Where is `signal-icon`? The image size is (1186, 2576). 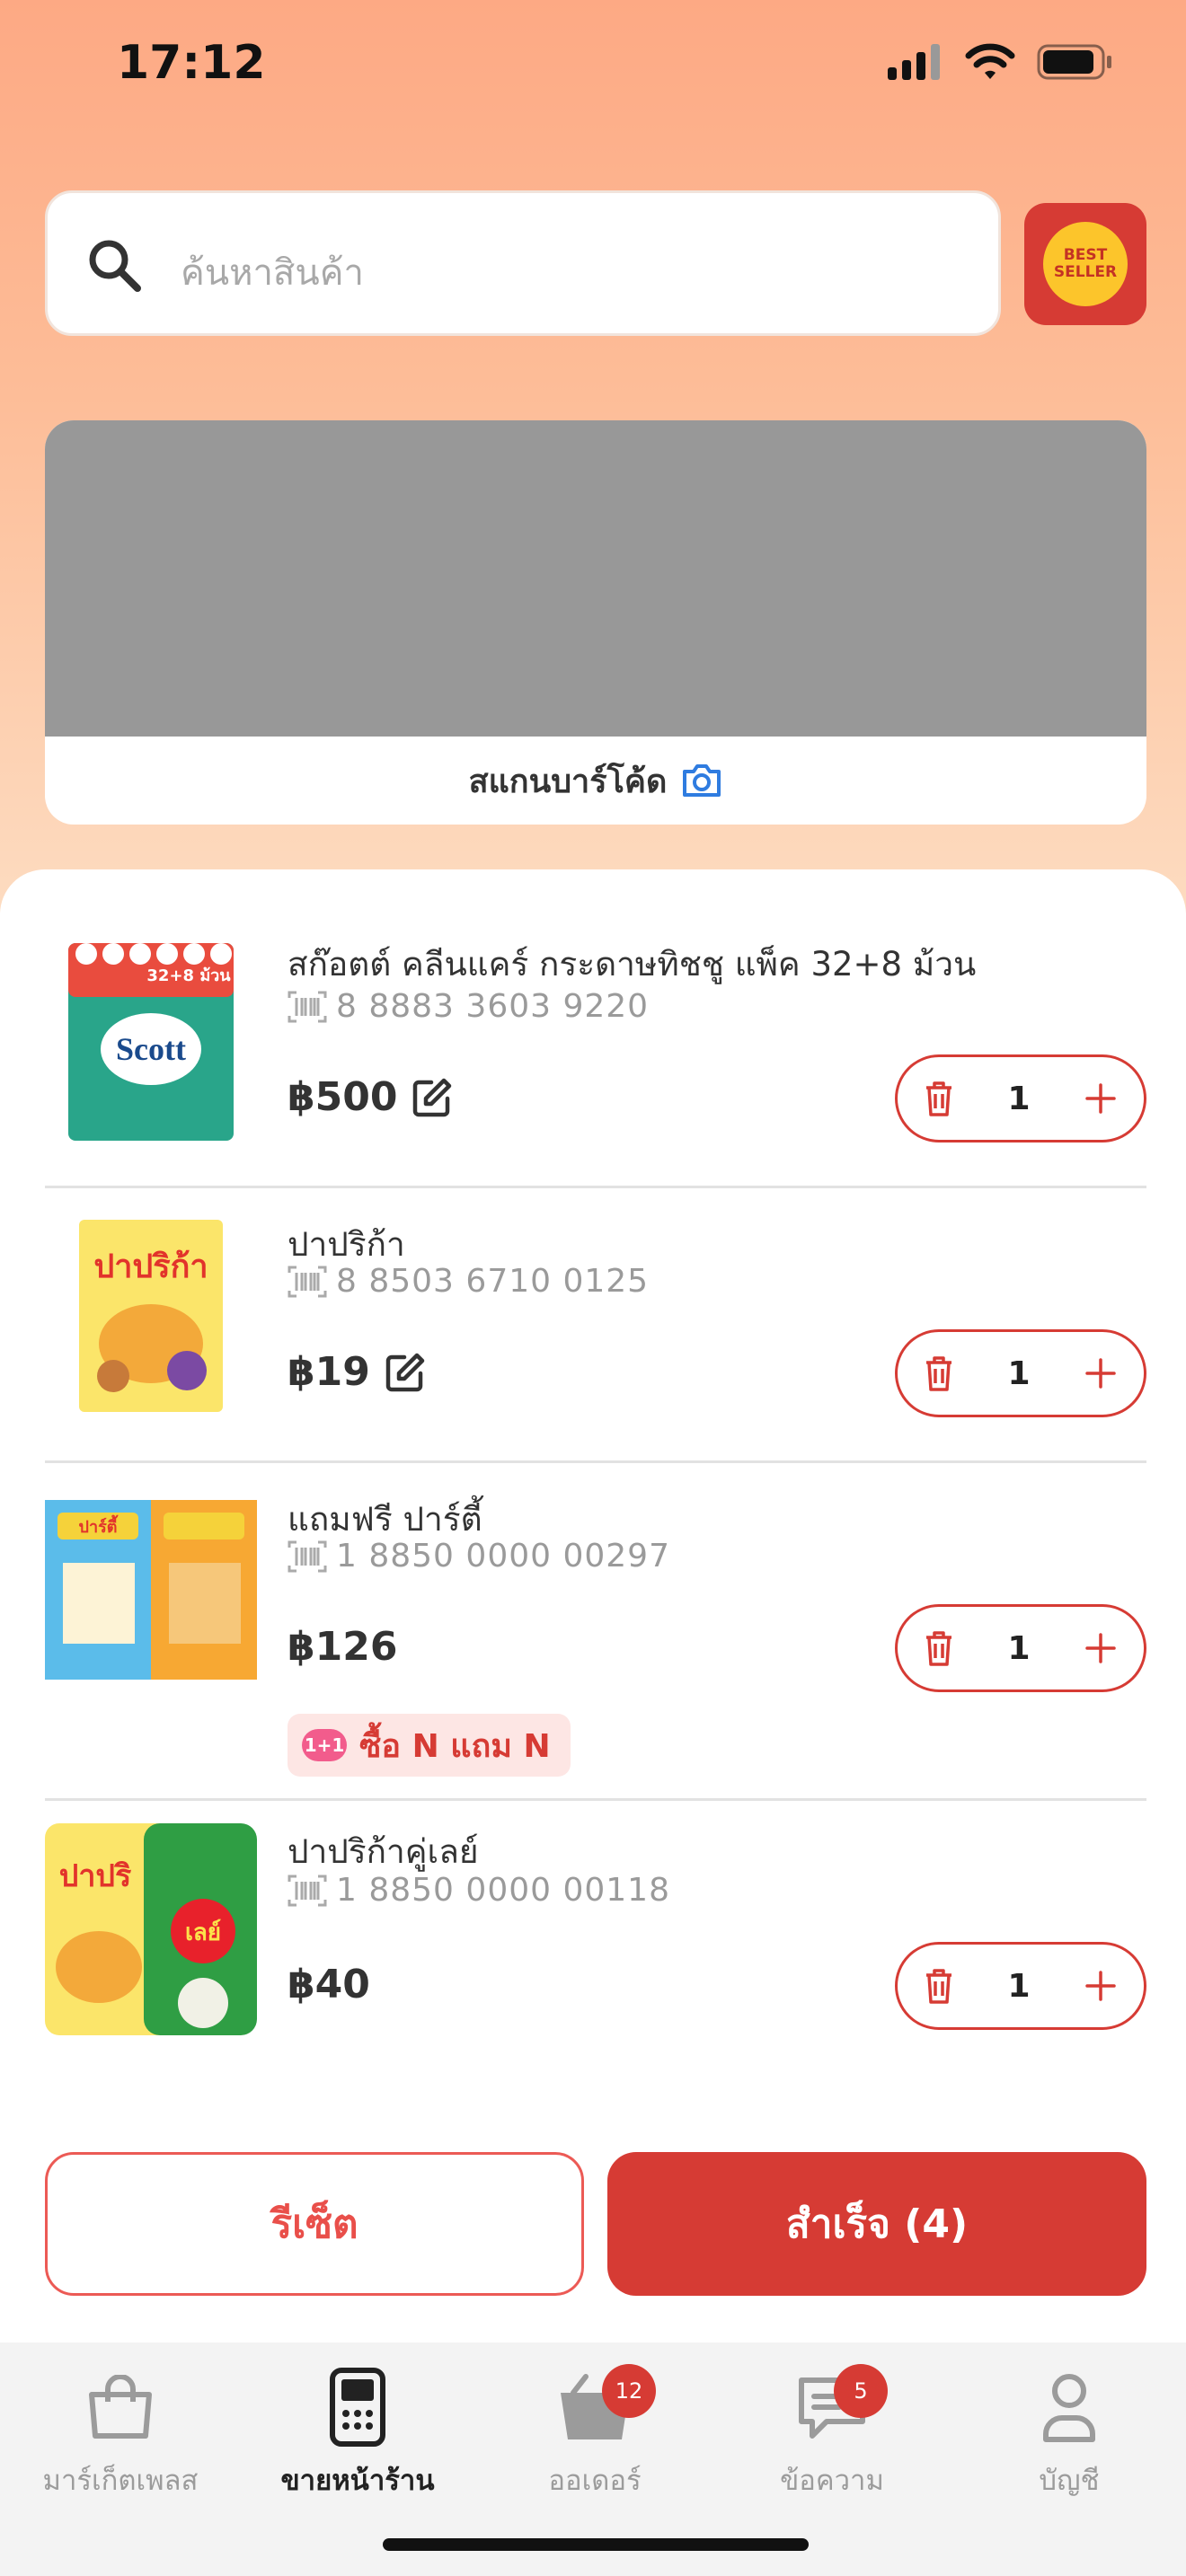
signal-icon is located at coordinates (914, 62).